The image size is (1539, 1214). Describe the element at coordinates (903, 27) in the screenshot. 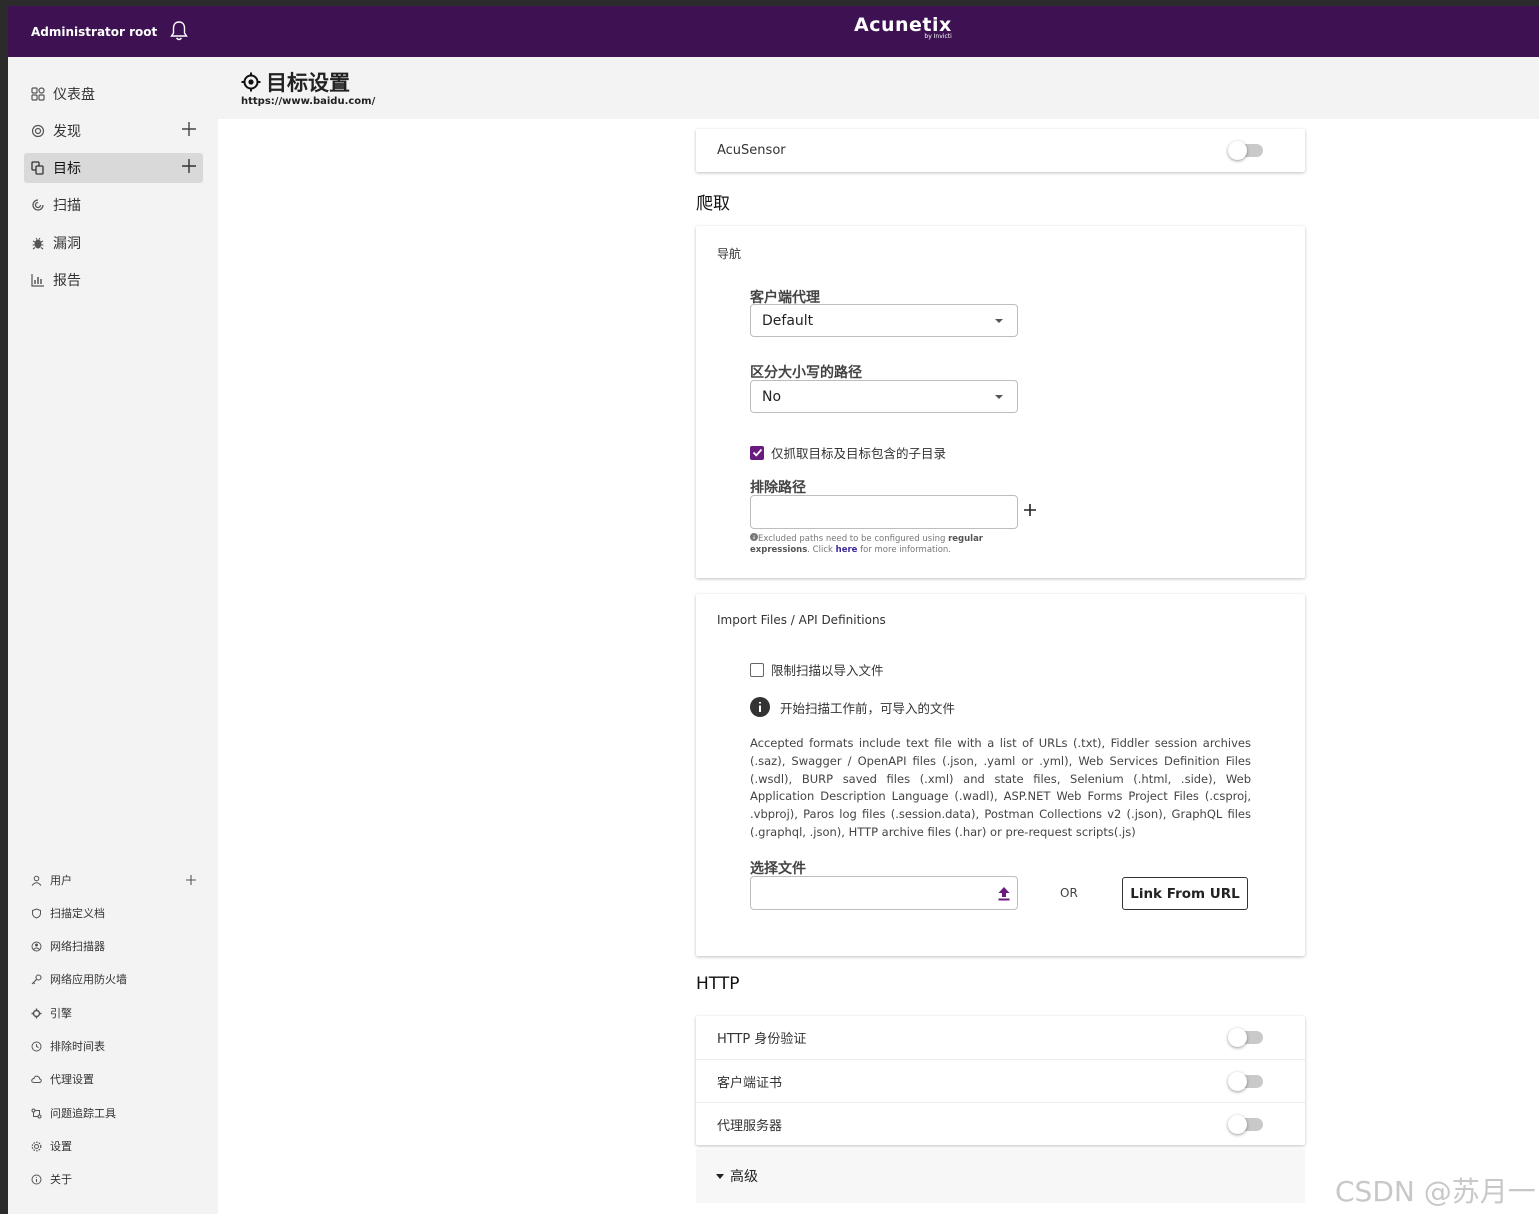

I see `acunetix-logo: Acunetix by Invicti` at that location.